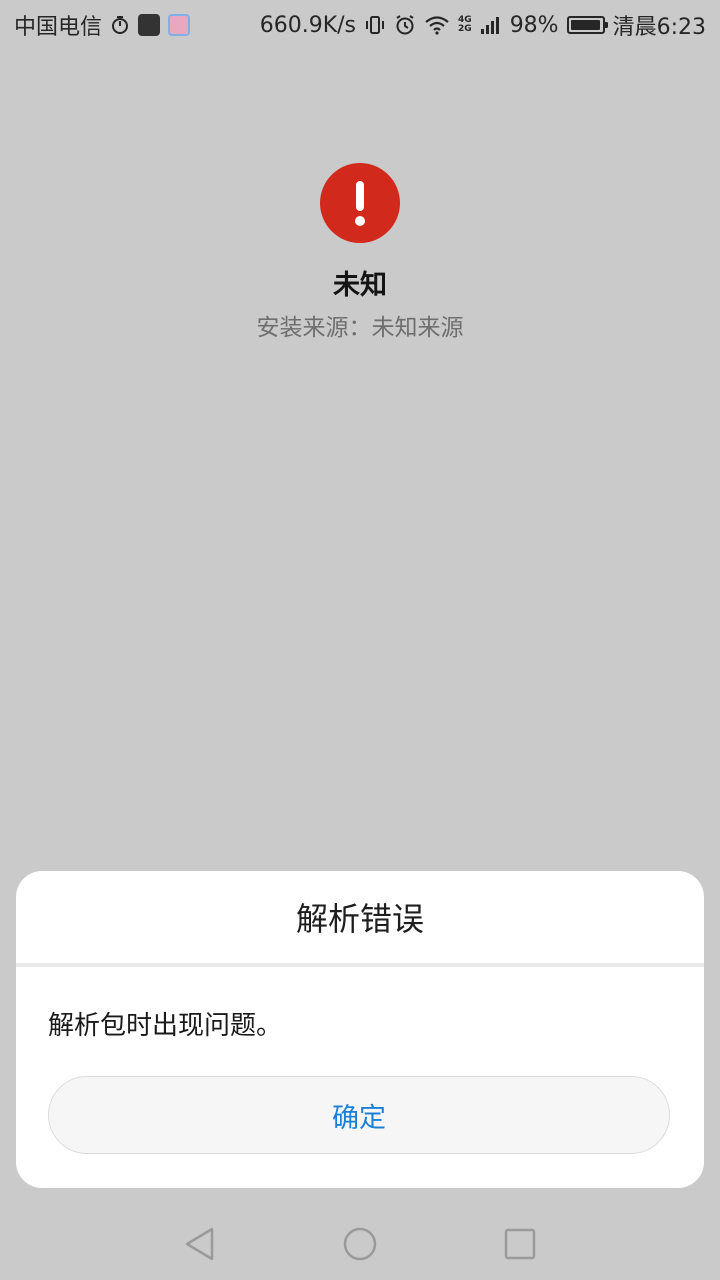 The height and width of the screenshot is (1280, 720). I want to click on home-icon, so click(360, 1244).